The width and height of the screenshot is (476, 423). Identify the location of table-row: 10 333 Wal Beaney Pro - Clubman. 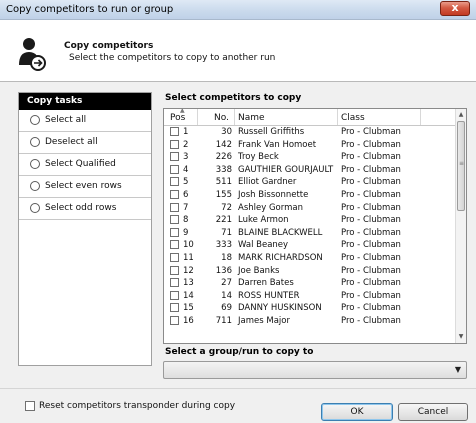
(310, 245).